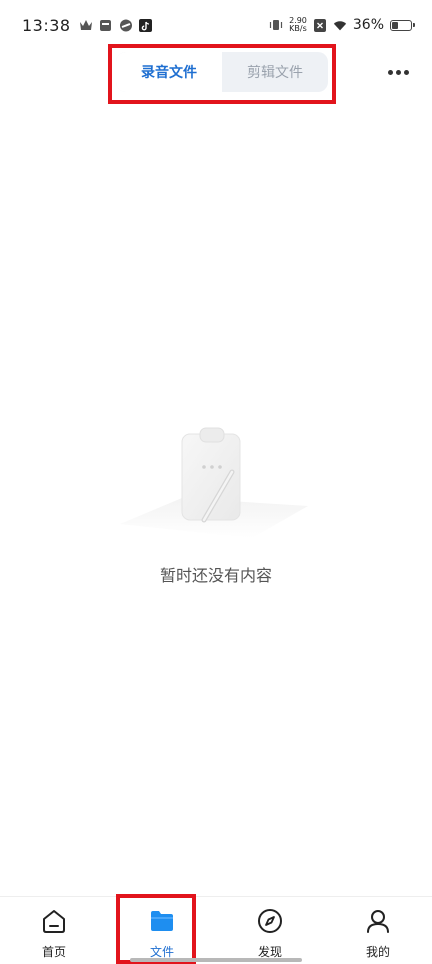  Describe the element at coordinates (146, 25) in the screenshot. I see `tiktok-icon` at that location.